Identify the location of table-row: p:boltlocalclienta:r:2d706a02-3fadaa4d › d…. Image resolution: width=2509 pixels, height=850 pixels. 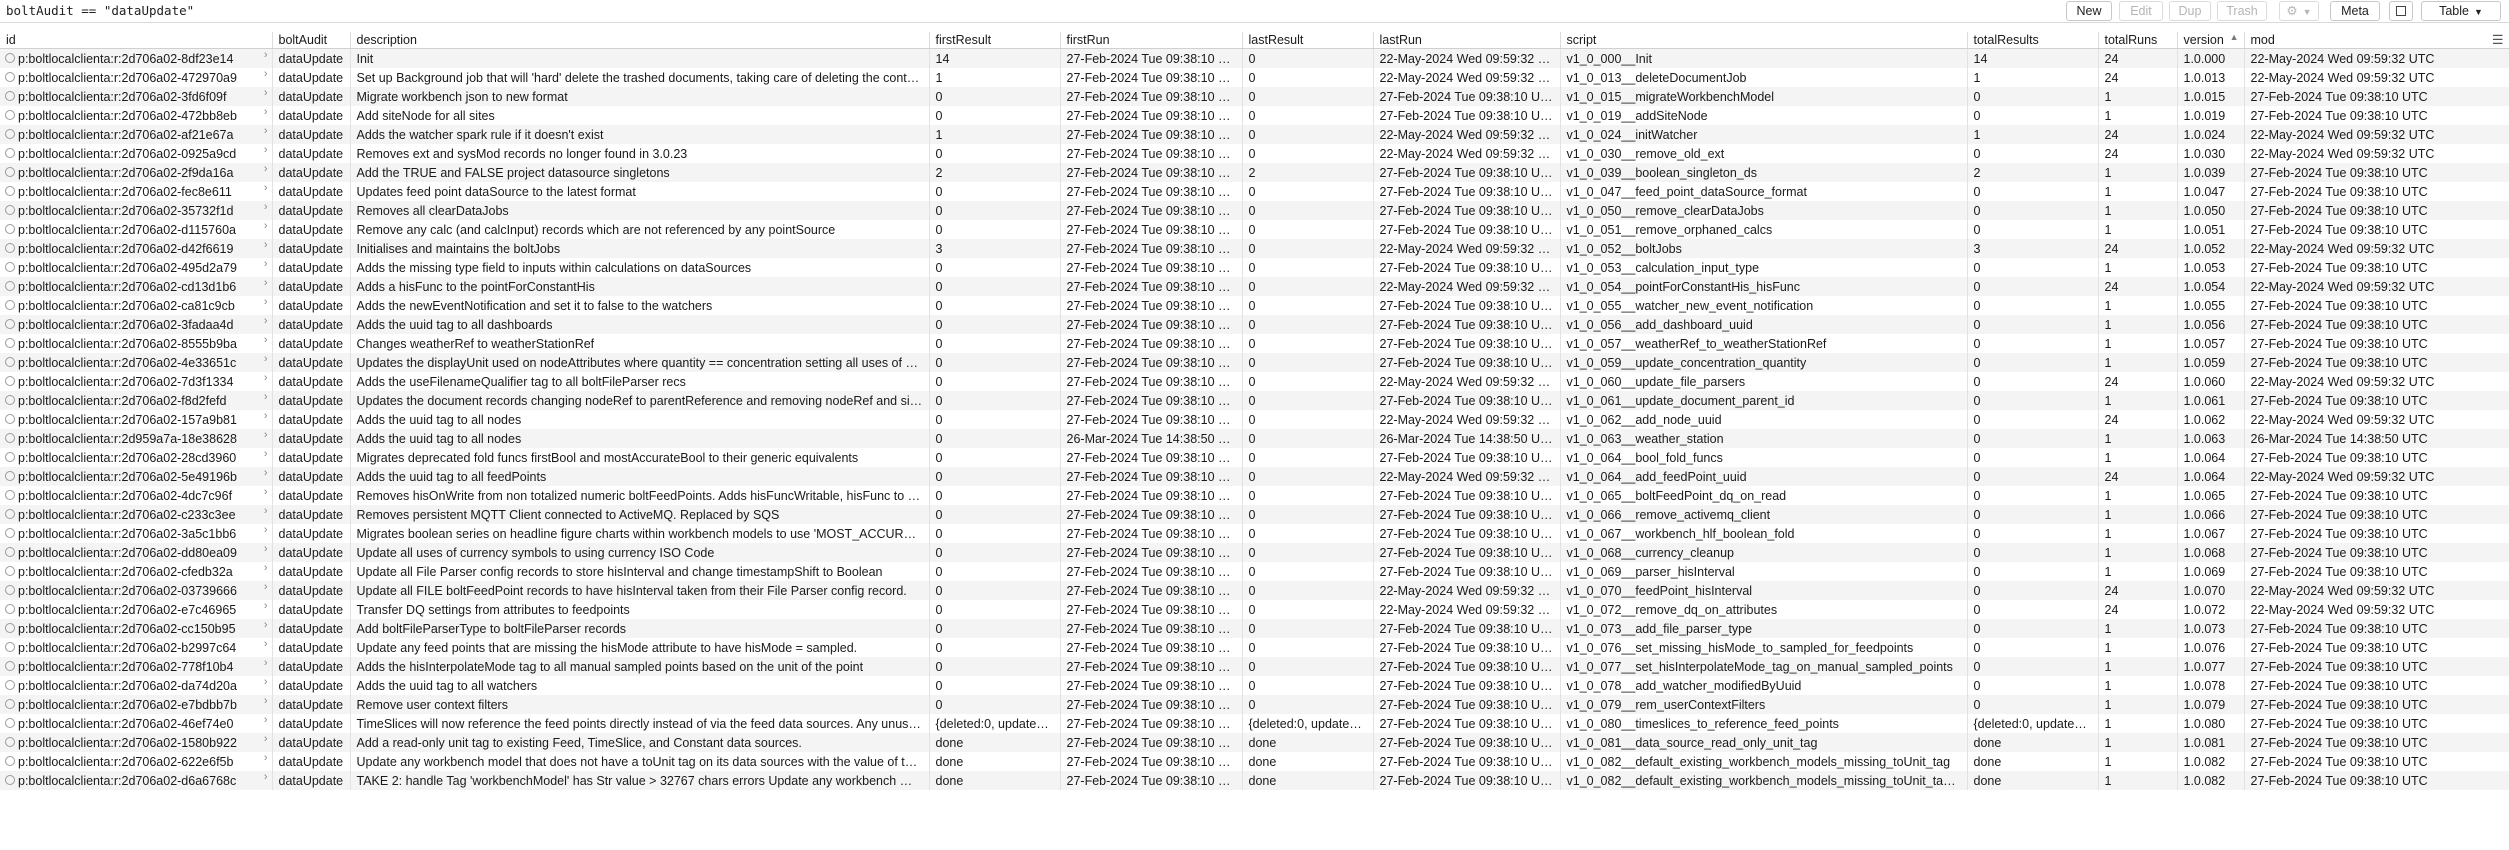
(1254, 324).